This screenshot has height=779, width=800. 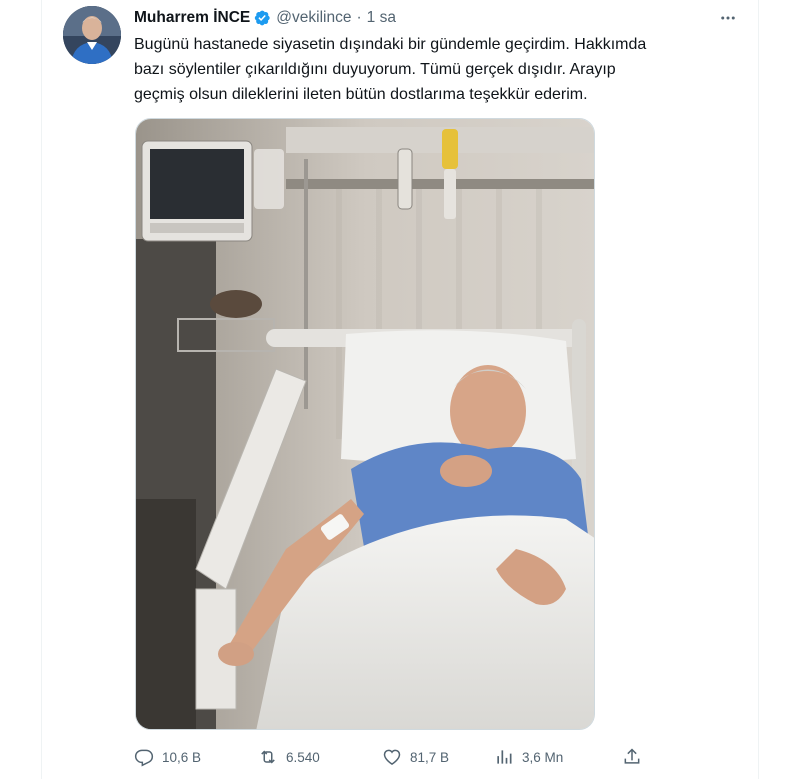 What do you see at coordinates (779, 389) in the screenshot?
I see `right-gutter` at bounding box center [779, 389].